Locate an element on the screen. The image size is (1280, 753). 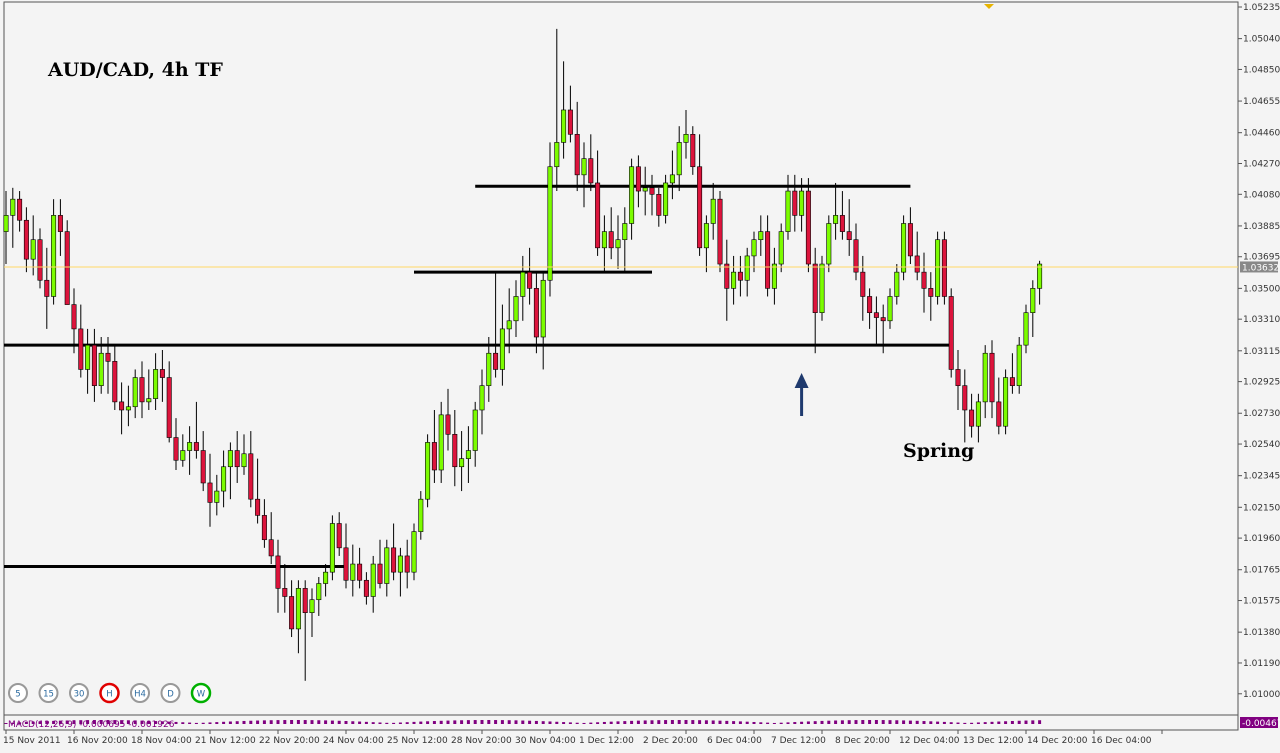
timeframe-button-h: H is located at coordinates (109, 693).